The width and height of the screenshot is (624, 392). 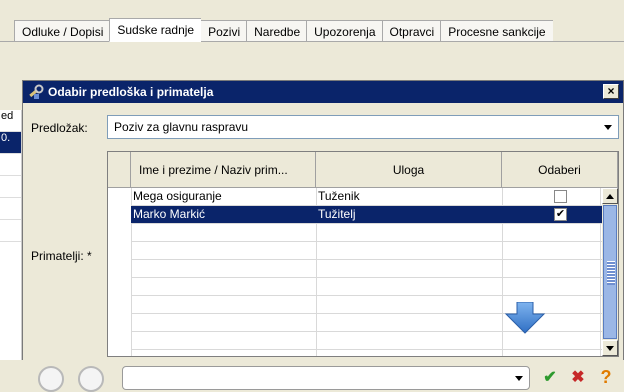 What do you see at coordinates (611, 91) in the screenshot?
I see `close-button: ×` at bounding box center [611, 91].